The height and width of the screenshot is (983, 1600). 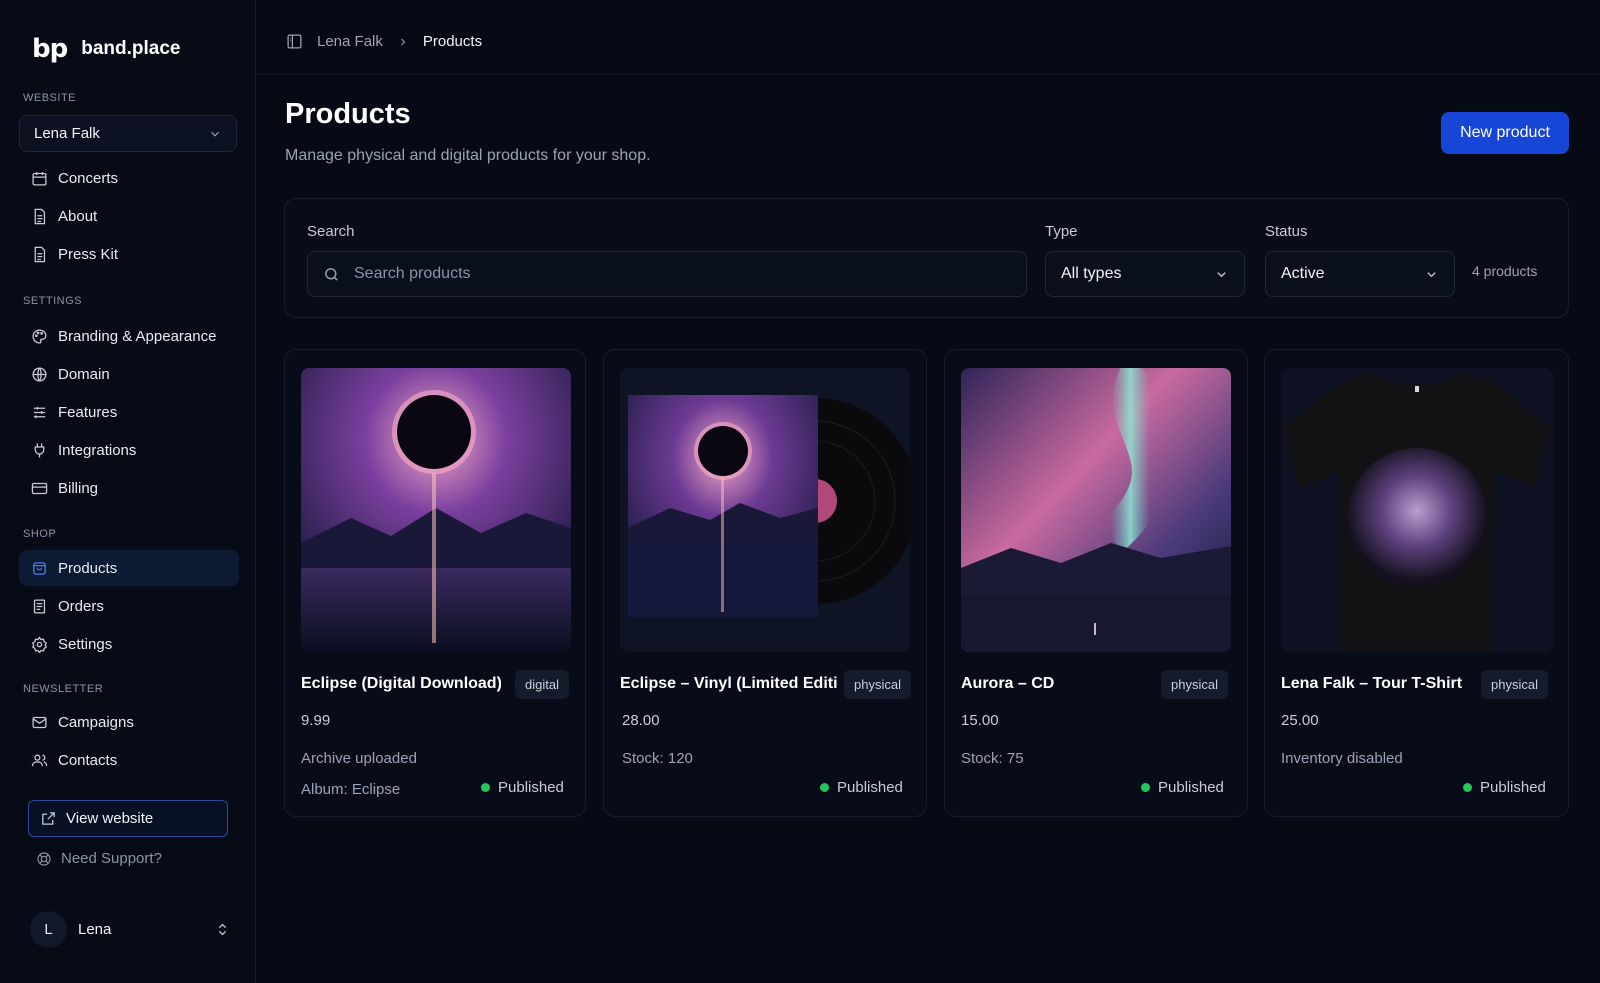 I want to click on search-placeholder: Search products, so click(x=412, y=273).